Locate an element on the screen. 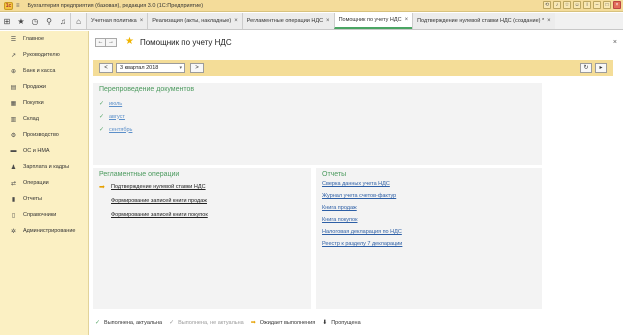 This screenshot has height=335, width=623. tab-label: Реализация (акты, накладные) is located at coordinates (192, 21).